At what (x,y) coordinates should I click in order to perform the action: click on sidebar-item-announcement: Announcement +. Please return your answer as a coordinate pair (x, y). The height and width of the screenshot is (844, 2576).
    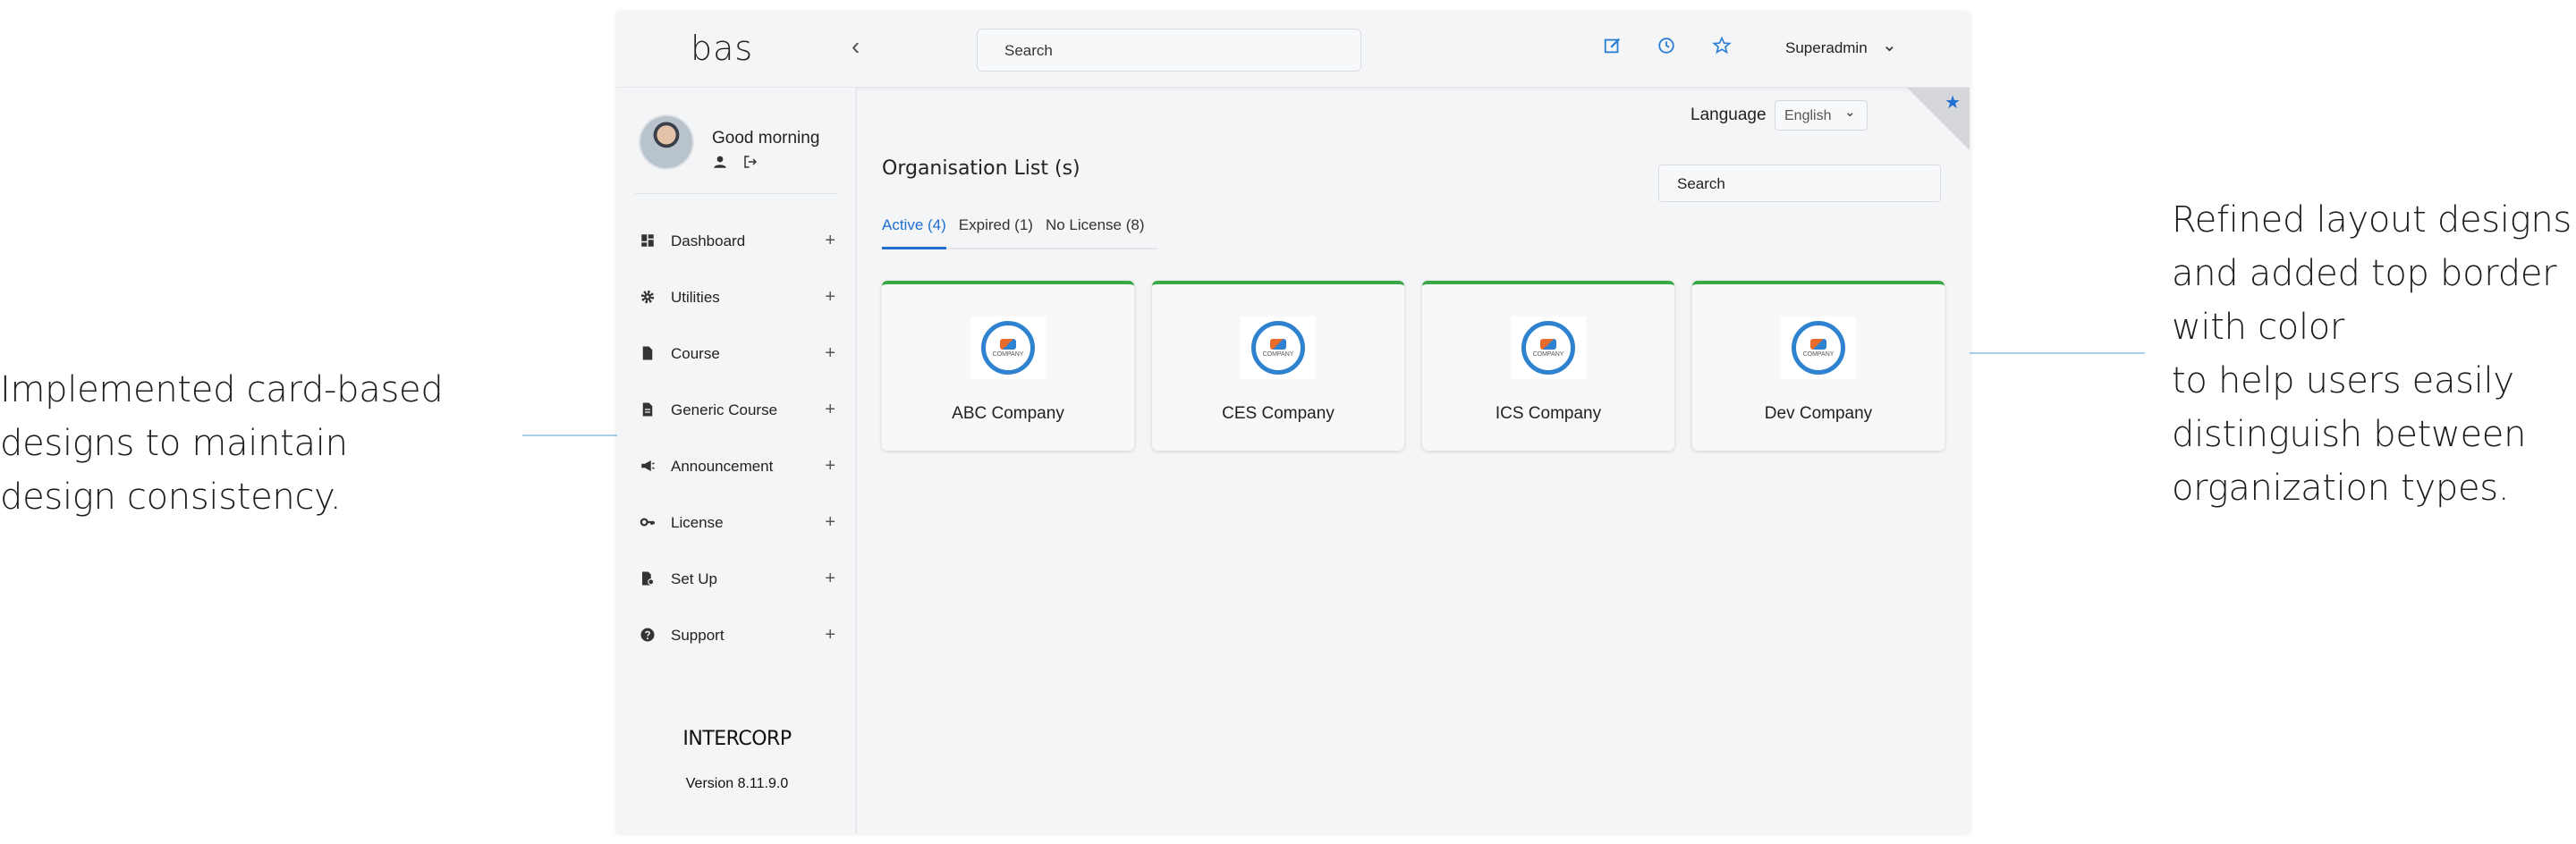
    Looking at the image, I should click on (737, 466).